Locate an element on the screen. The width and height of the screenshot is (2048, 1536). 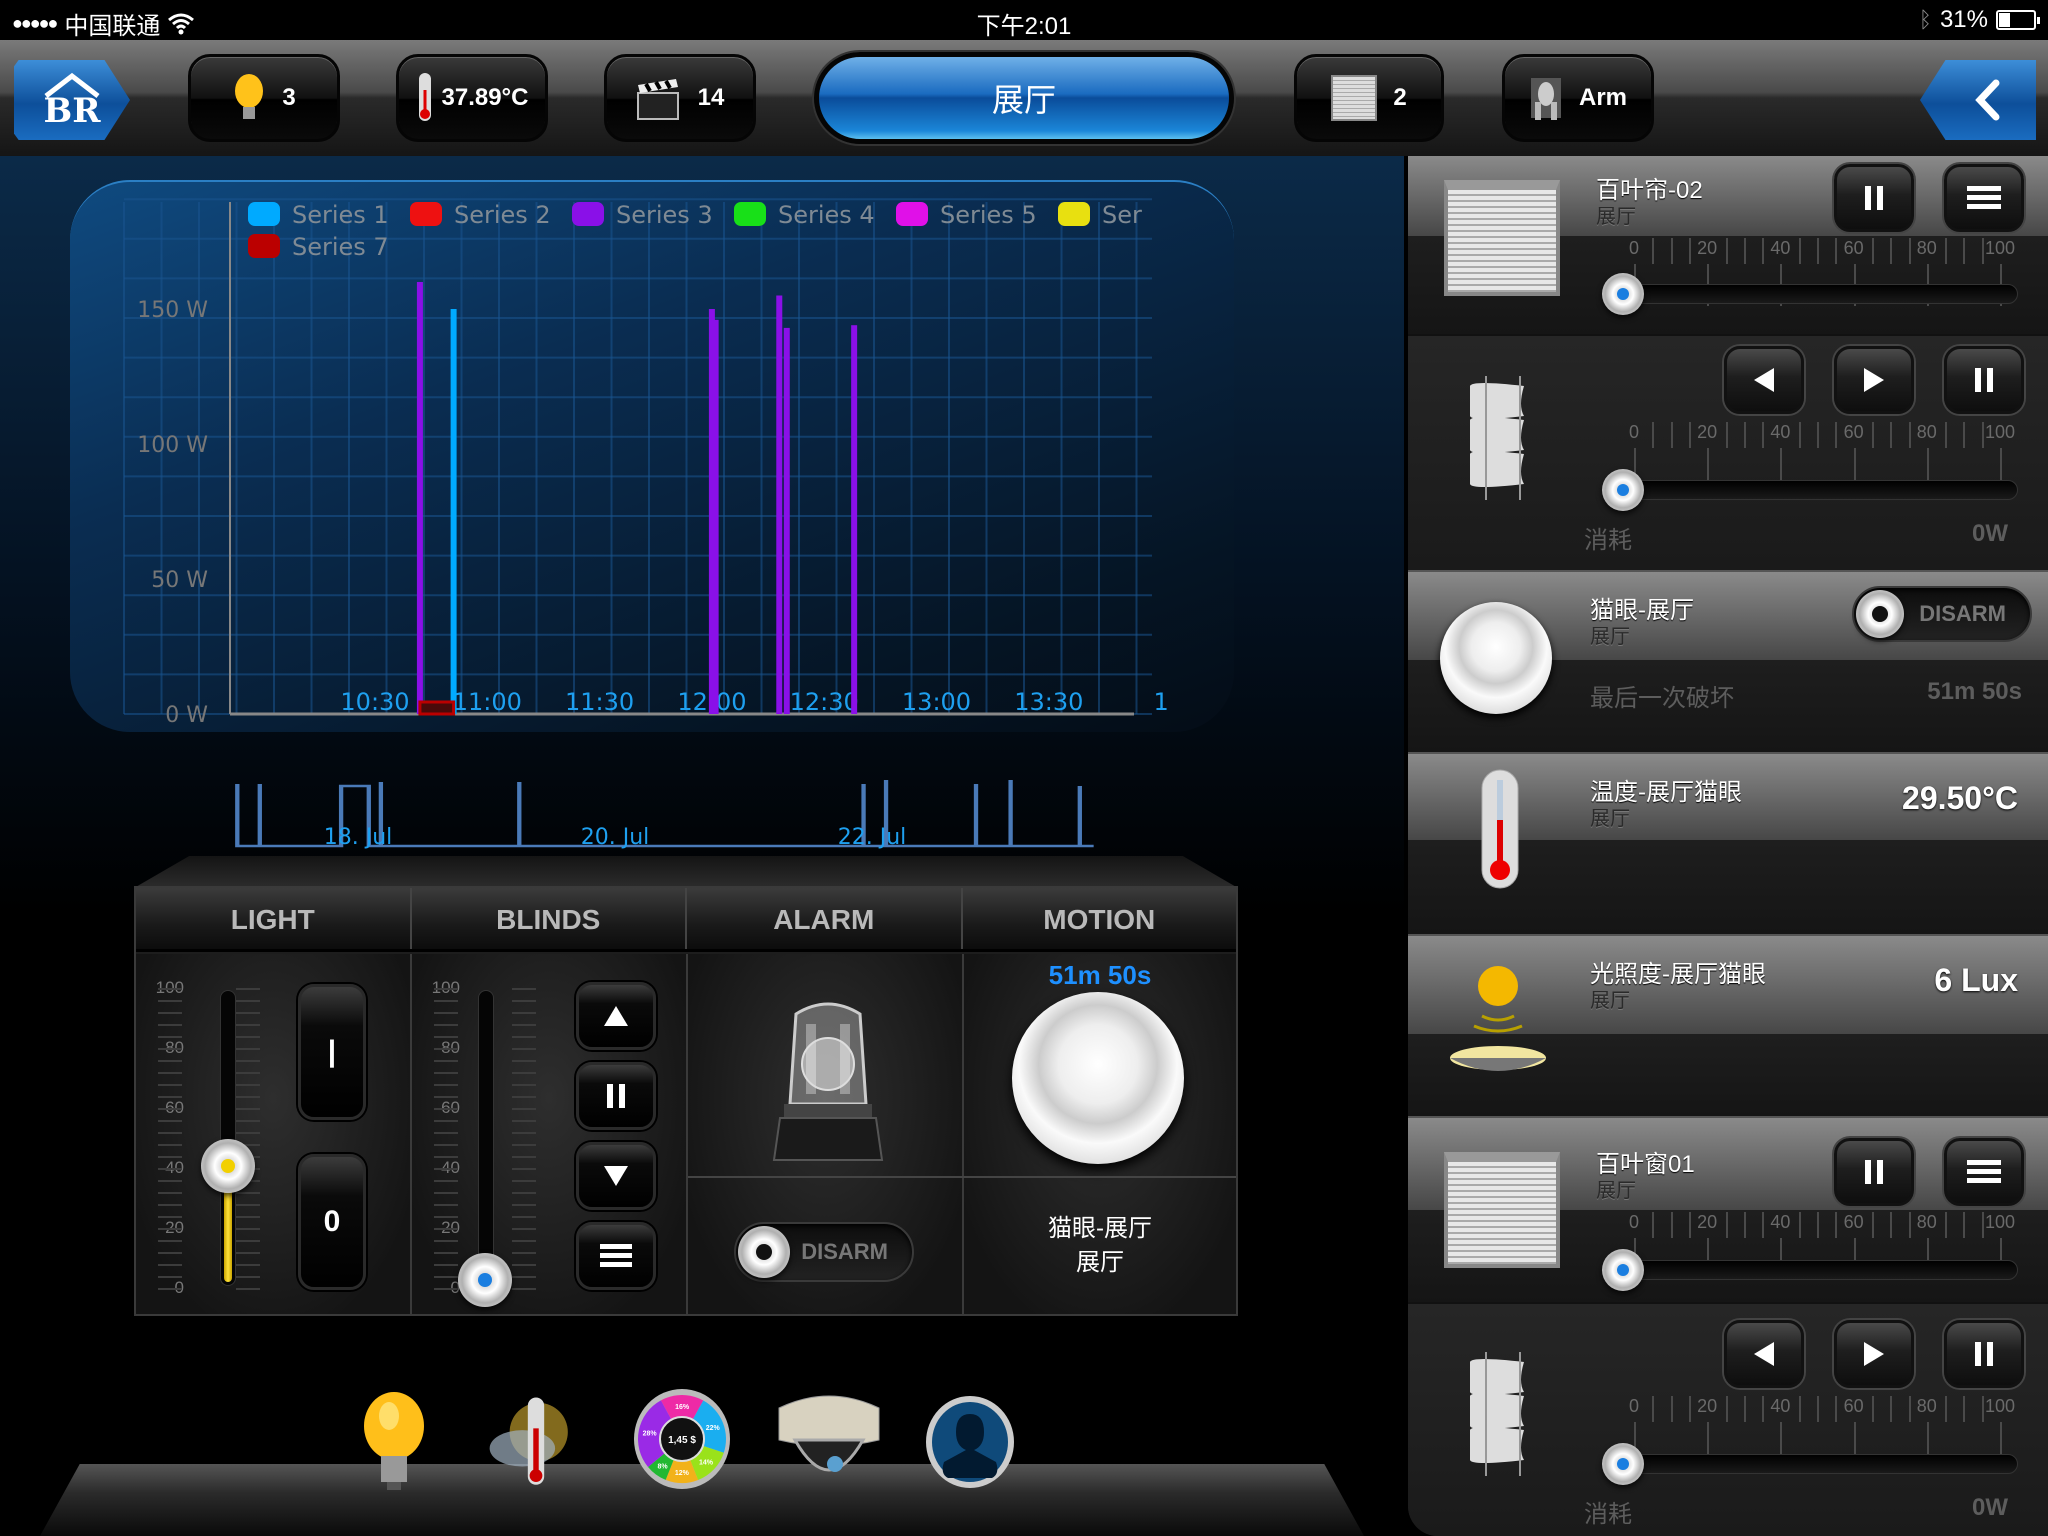
temperature-value: 37.89°C is located at coordinates (485, 97).